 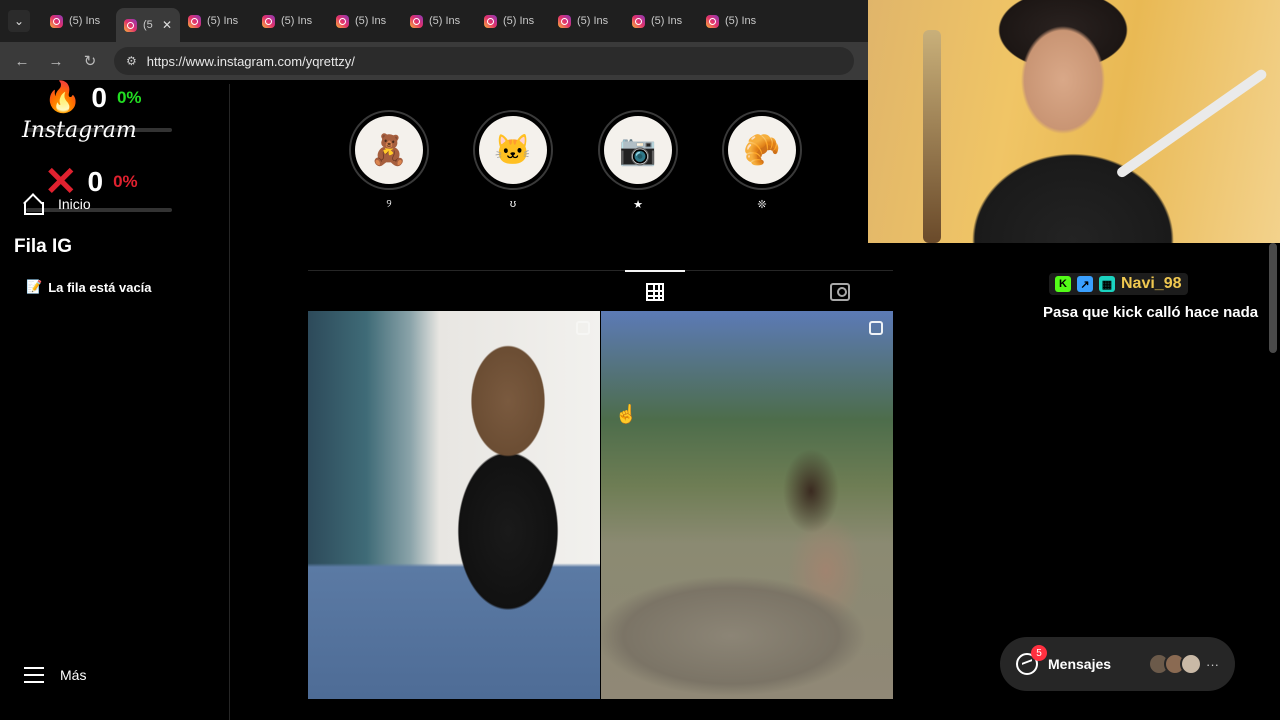 I want to click on highlight-label: ୨, so click(x=389, y=204).